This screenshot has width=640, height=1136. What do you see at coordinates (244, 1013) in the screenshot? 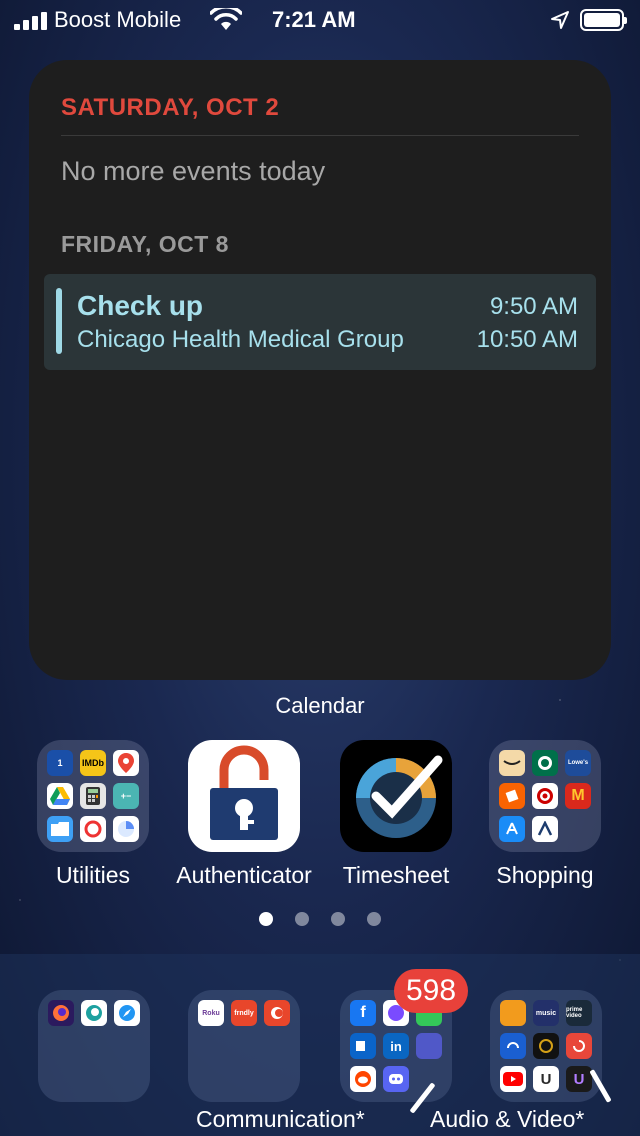
I see `frndly-tv-icon: frndly` at bounding box center [244, 1013].